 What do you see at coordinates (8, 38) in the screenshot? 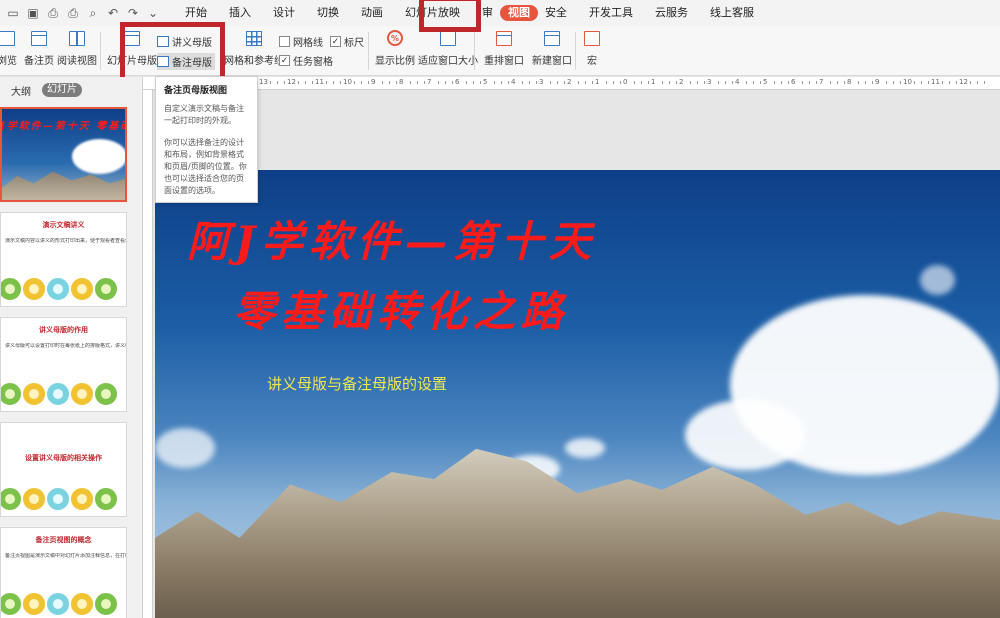
I see `browse-icon` at bounding box center [8, 38].